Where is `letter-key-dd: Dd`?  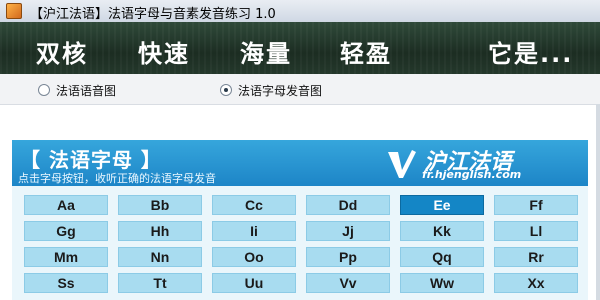
letter-key-dd: Dd is located at coordinates (348, 205).